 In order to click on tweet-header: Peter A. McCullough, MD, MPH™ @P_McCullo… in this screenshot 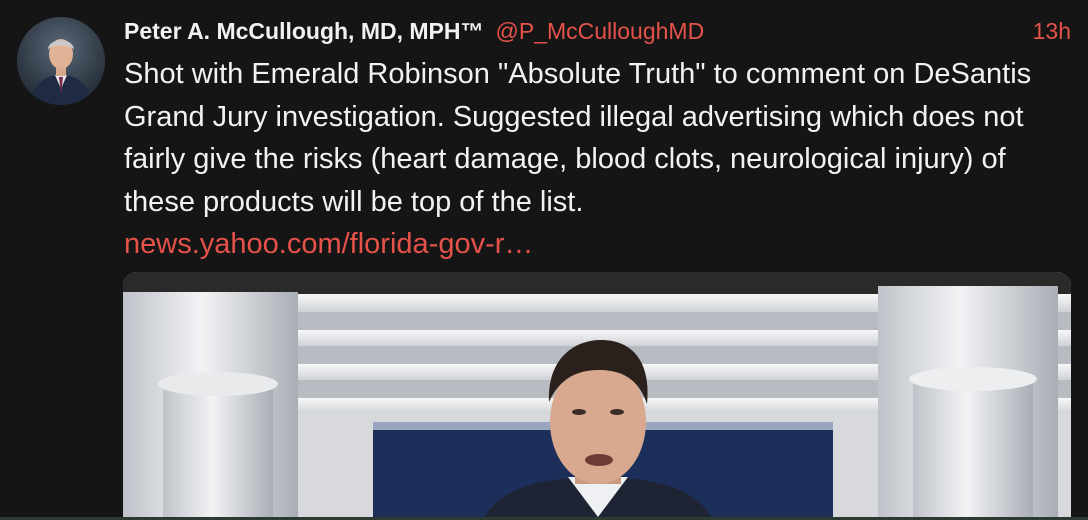, I will do `click(414, 31)`.